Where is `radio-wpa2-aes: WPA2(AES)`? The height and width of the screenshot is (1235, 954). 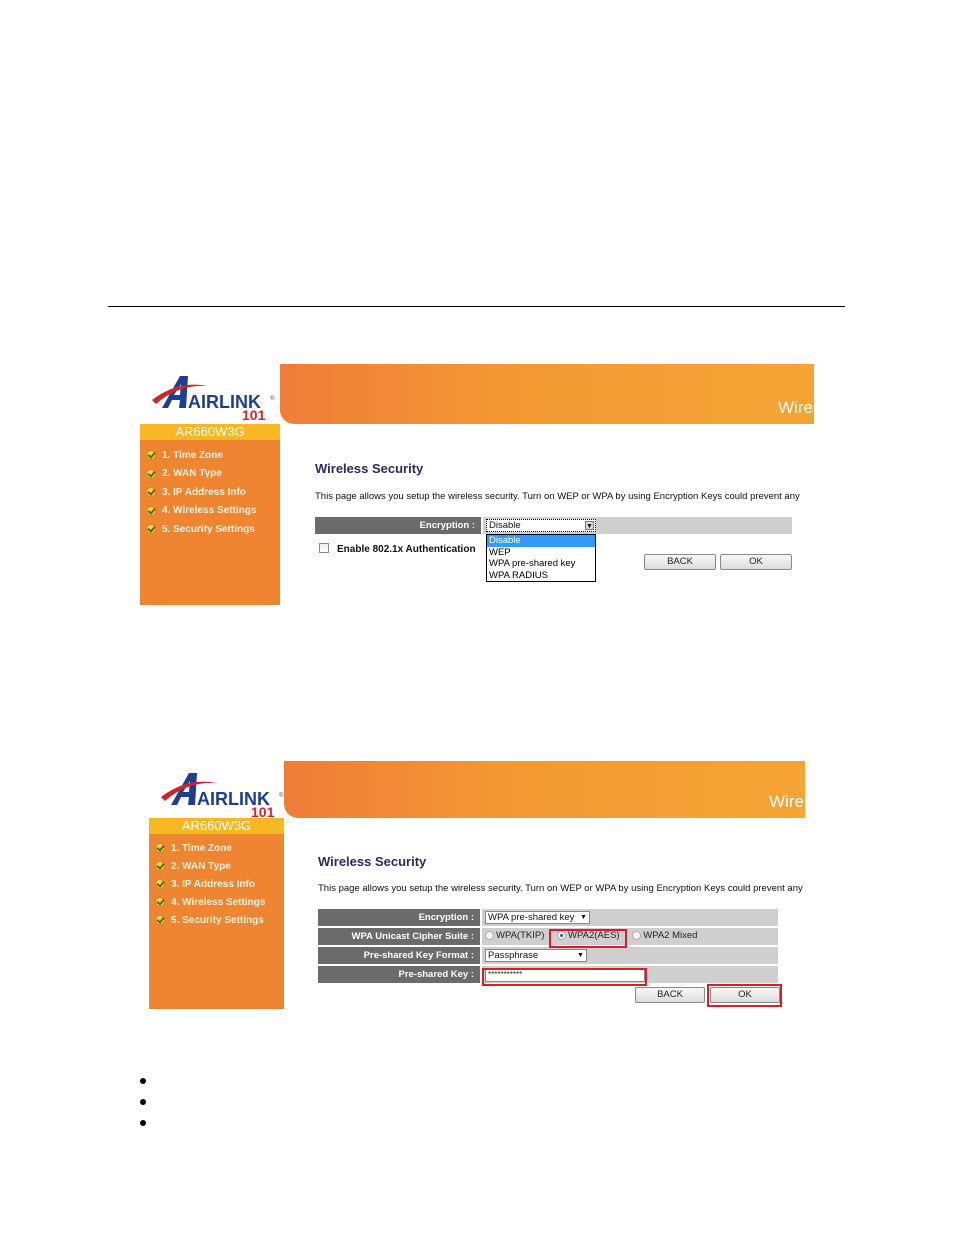 radio-wpa2-aes: WPA2(AES) is located at coordinates (588, 935).